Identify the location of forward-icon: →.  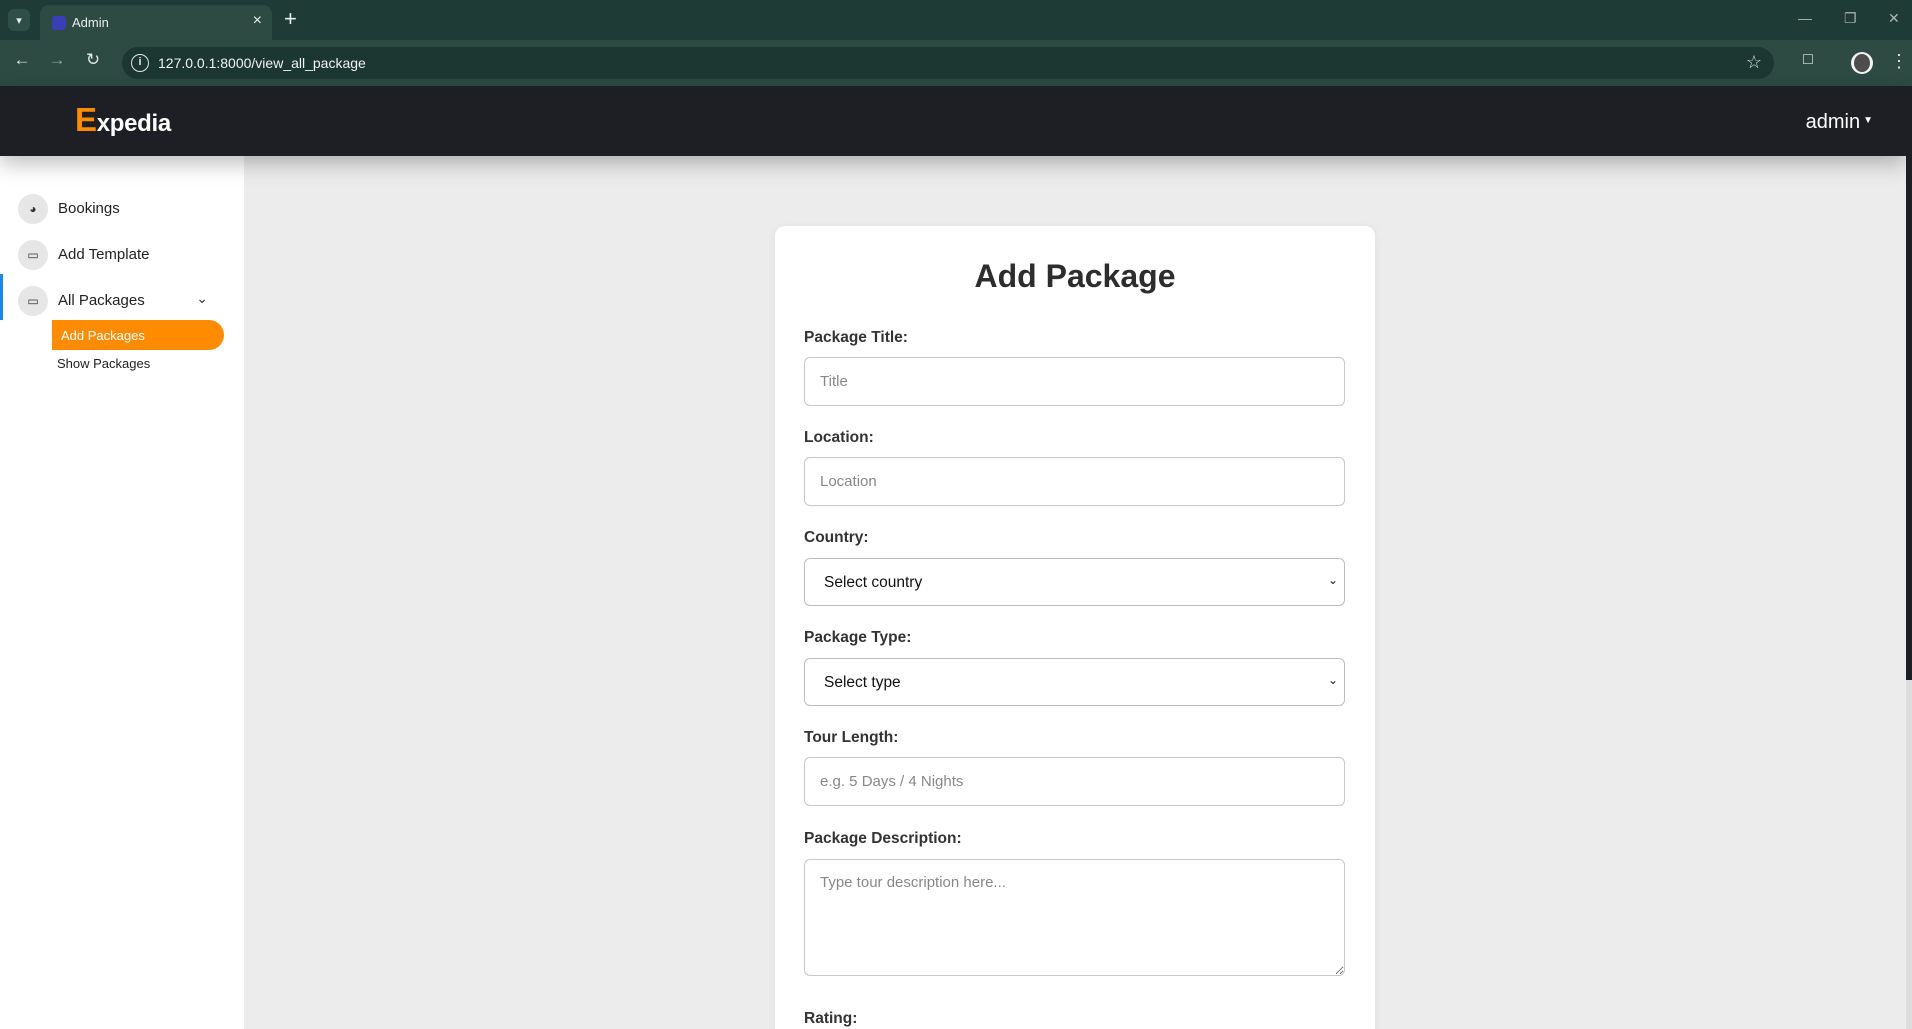
(57, 60).